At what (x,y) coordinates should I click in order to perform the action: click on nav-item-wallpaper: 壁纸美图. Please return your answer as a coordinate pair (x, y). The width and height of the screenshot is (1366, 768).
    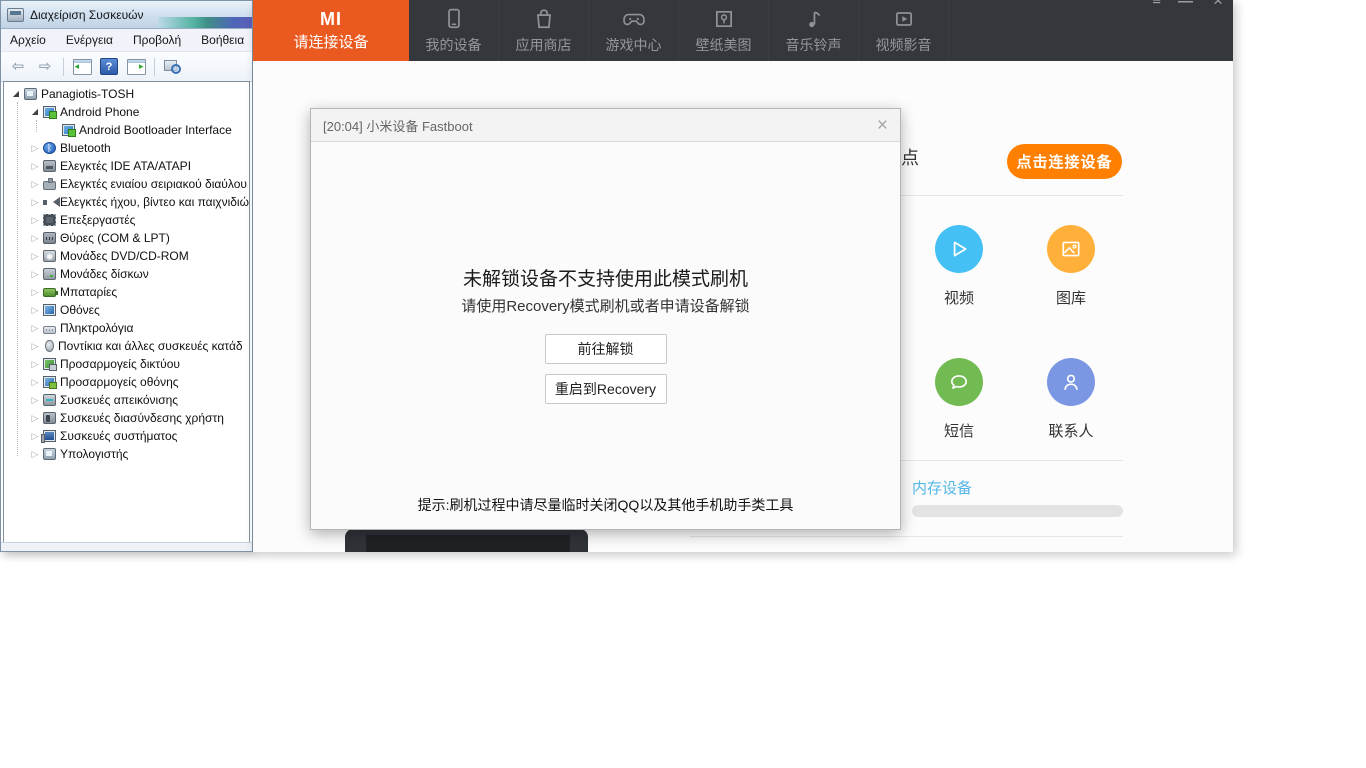
    Looking at the image, I should click on (724, 30).